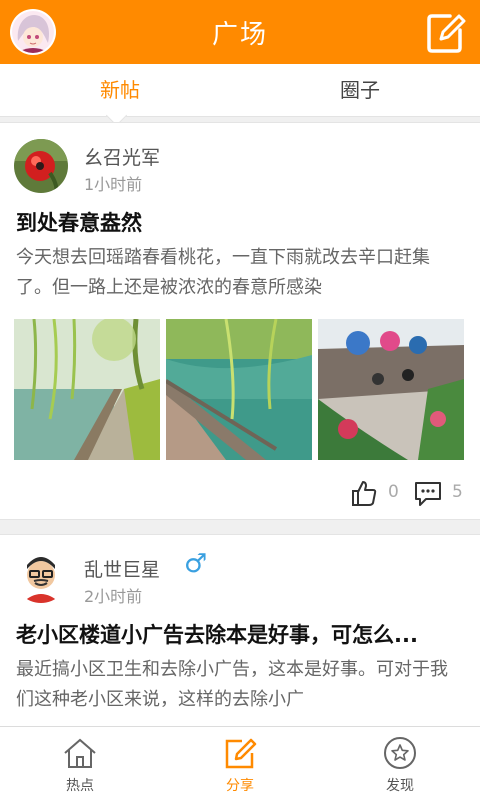  What do you see at coordinates (393, 492) in the screenshot?
I see `like-count: 0` at bounding box center [393, 492].